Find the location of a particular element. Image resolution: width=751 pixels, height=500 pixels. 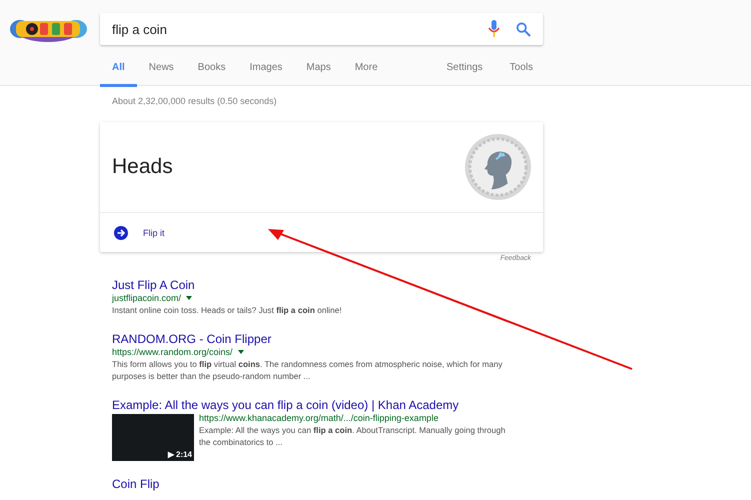

search-field: flip a coin is located at coordinates (296, 29).